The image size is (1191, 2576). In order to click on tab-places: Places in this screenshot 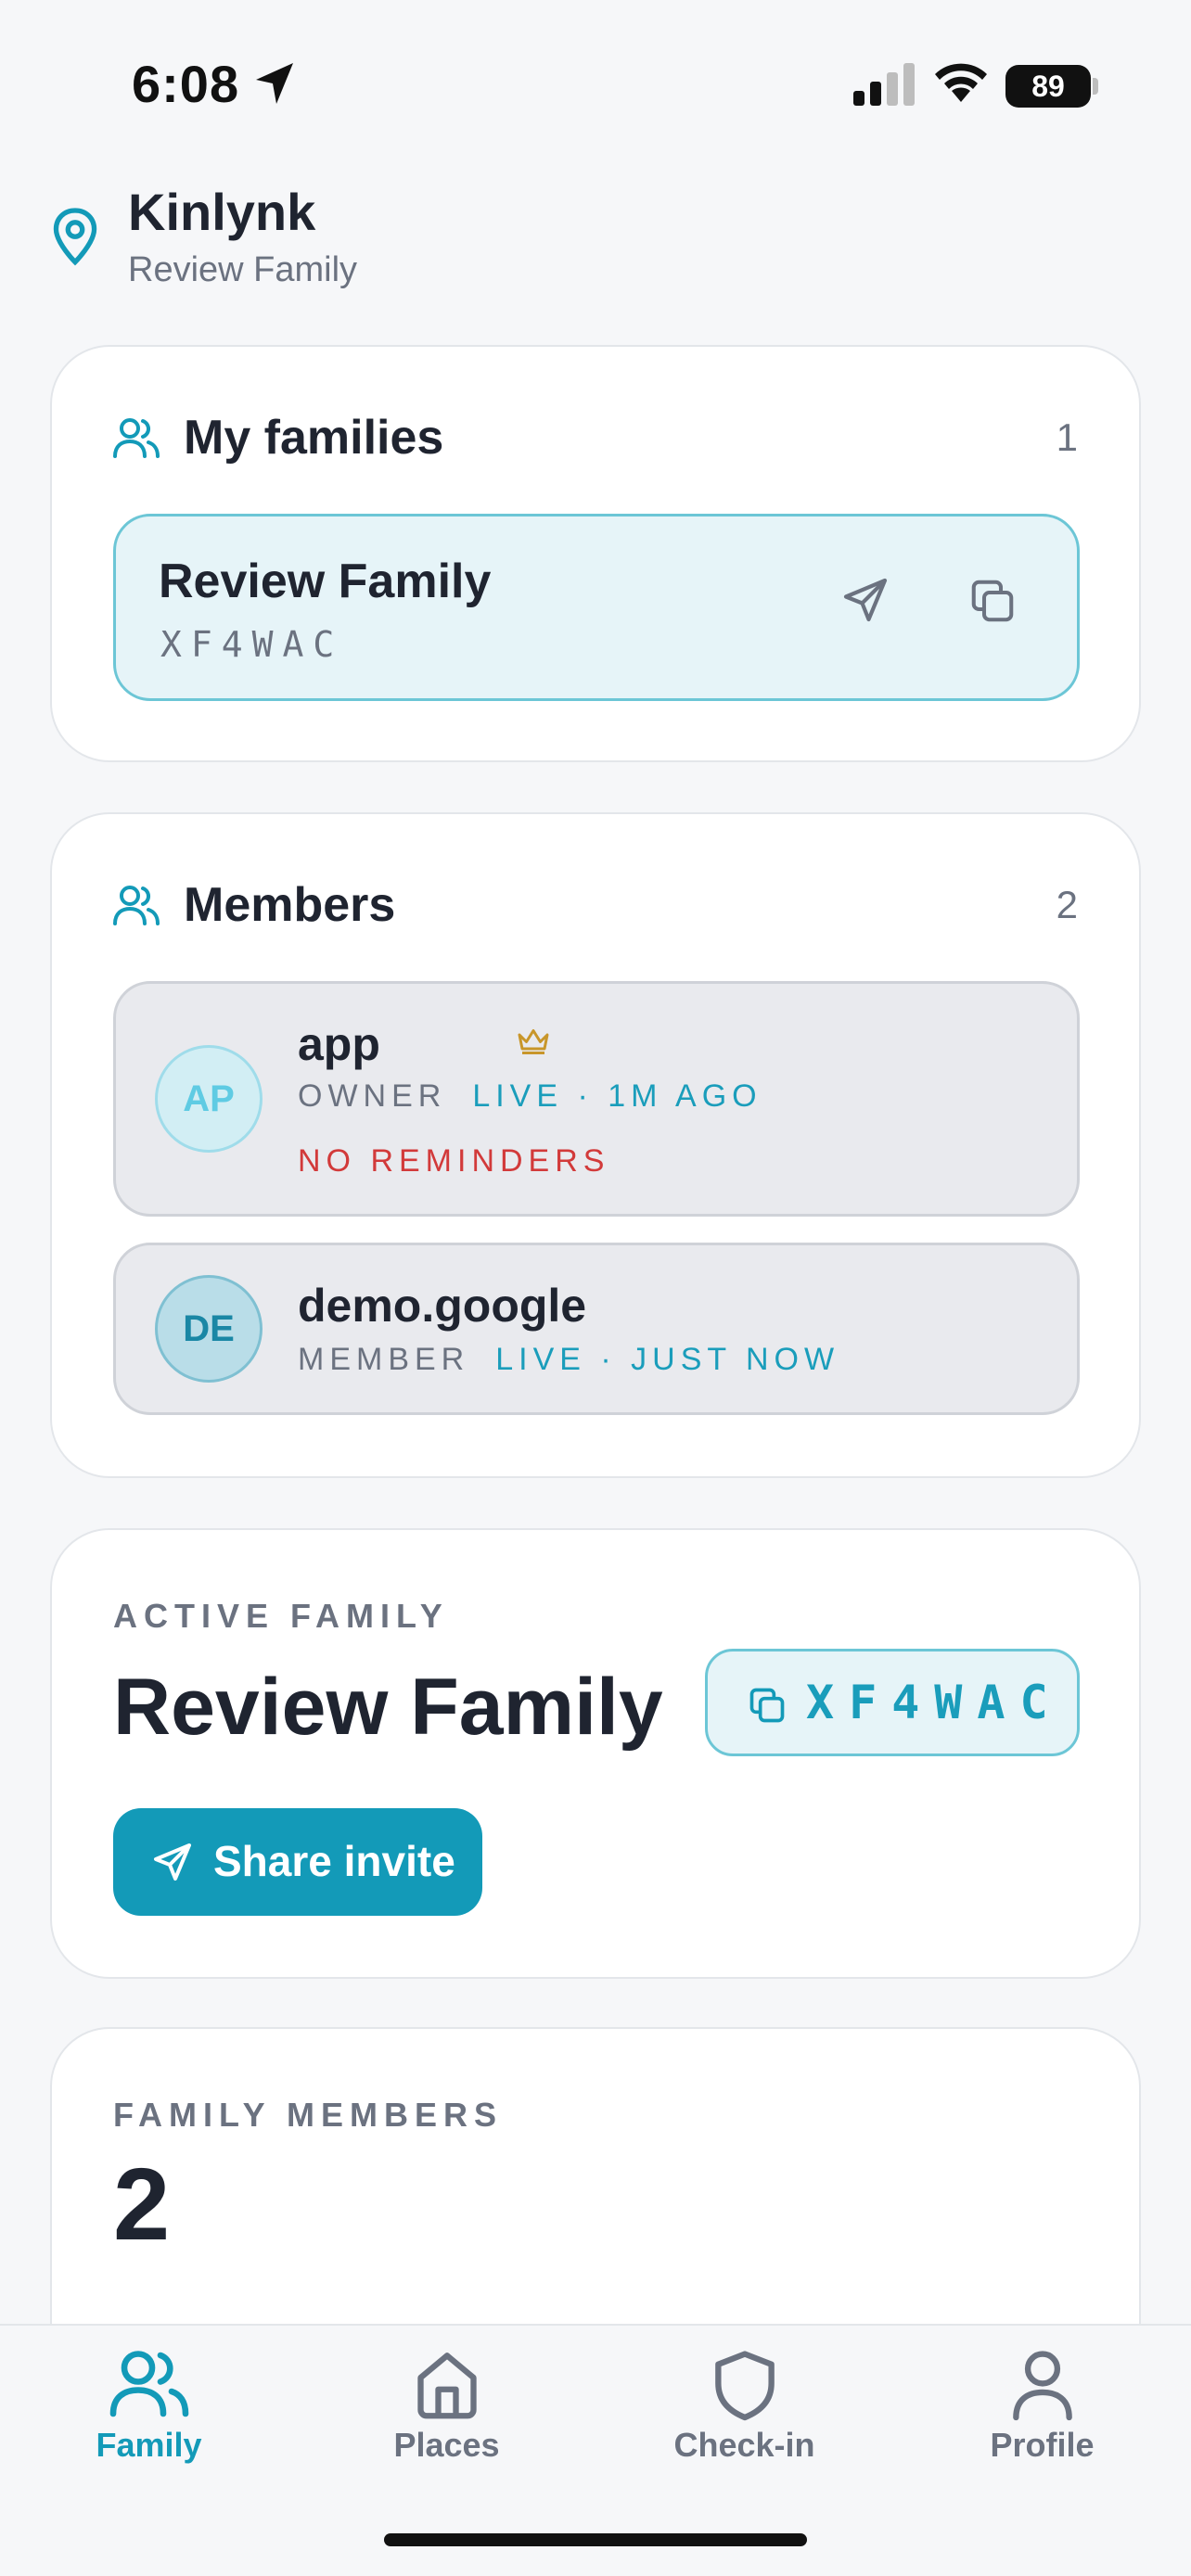, I will do `click(447, 2405)`.